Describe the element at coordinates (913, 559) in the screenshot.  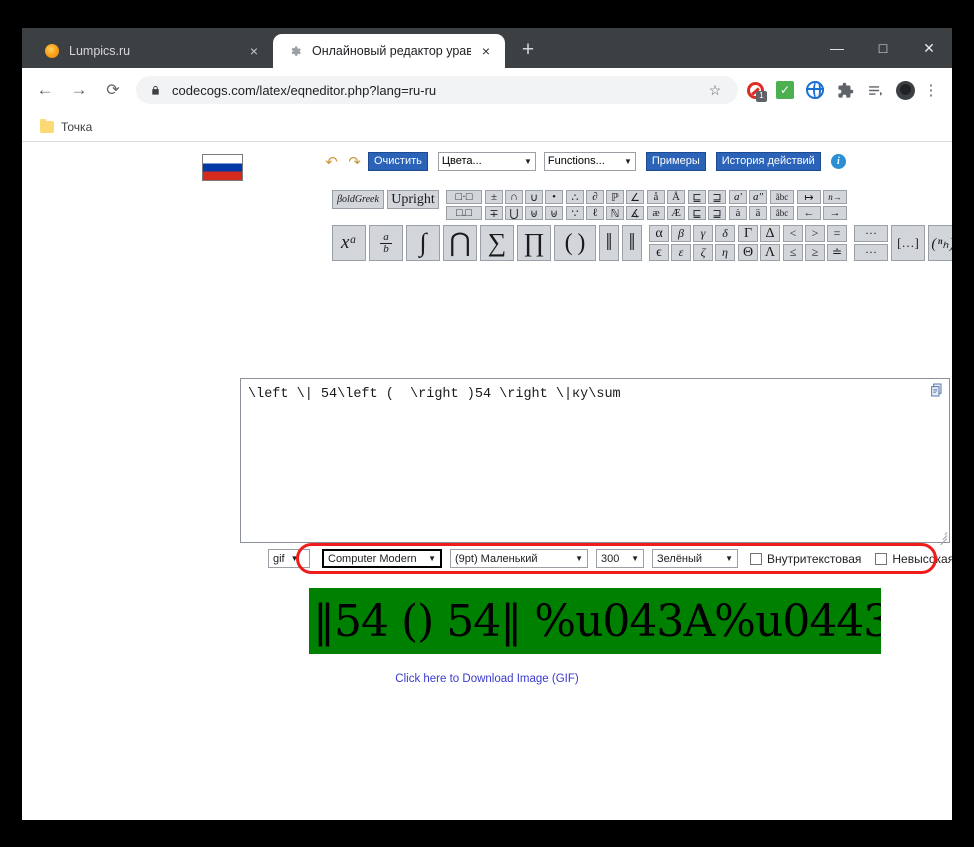
I see `short-checkbox-group: Невысокая` at that location.